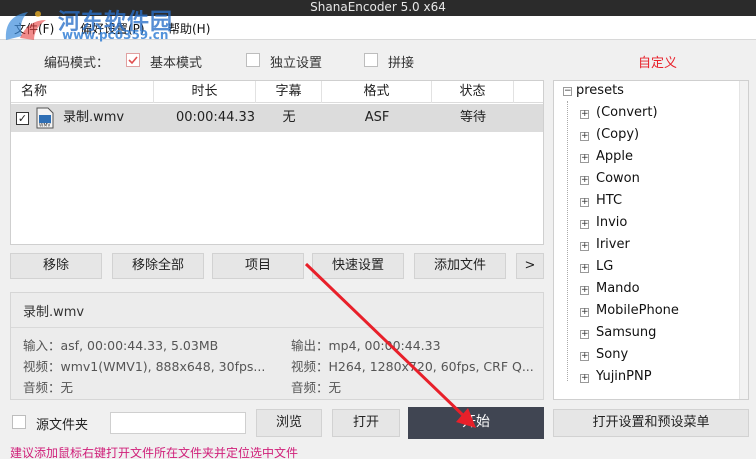  Describe the element at coordinates (82, 92) in the screenshot. I see `column-name: 名称` at that location.